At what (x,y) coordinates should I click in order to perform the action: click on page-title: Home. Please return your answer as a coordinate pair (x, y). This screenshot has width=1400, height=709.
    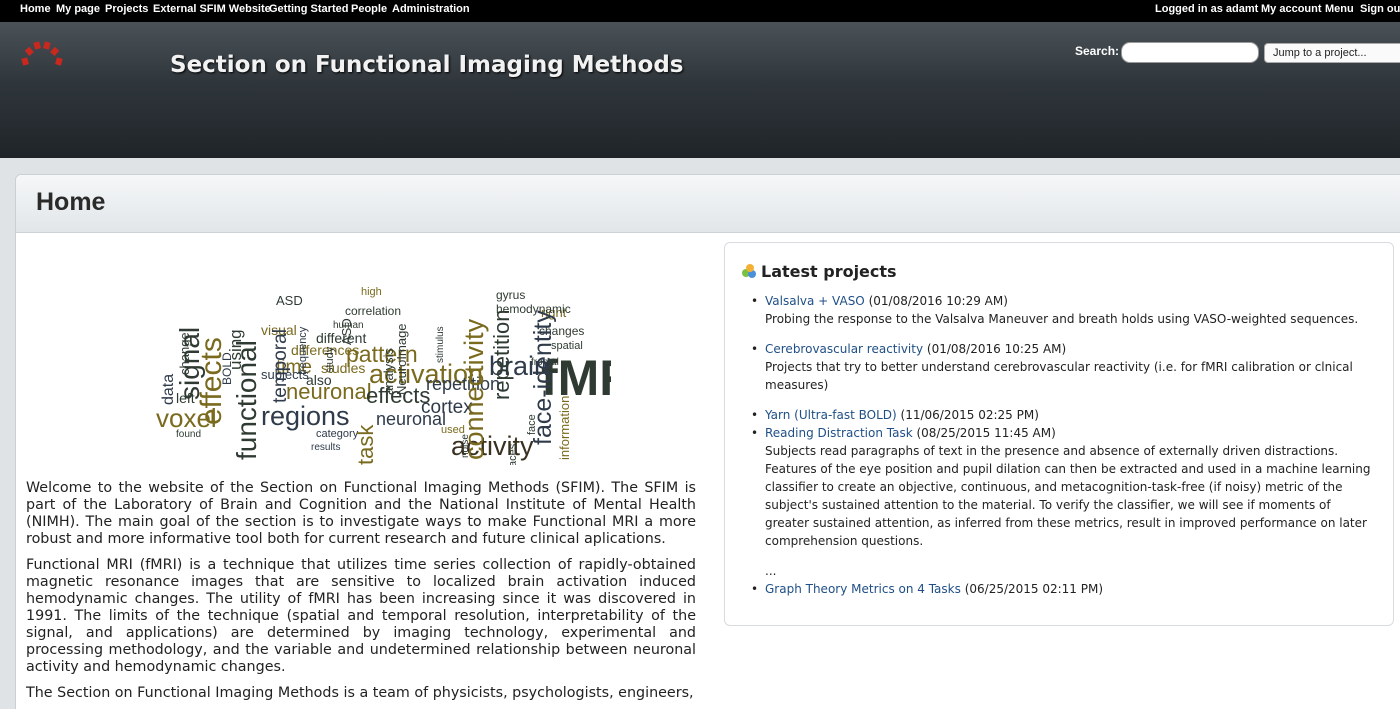
    Looking at the image, I should click on (71, 202).